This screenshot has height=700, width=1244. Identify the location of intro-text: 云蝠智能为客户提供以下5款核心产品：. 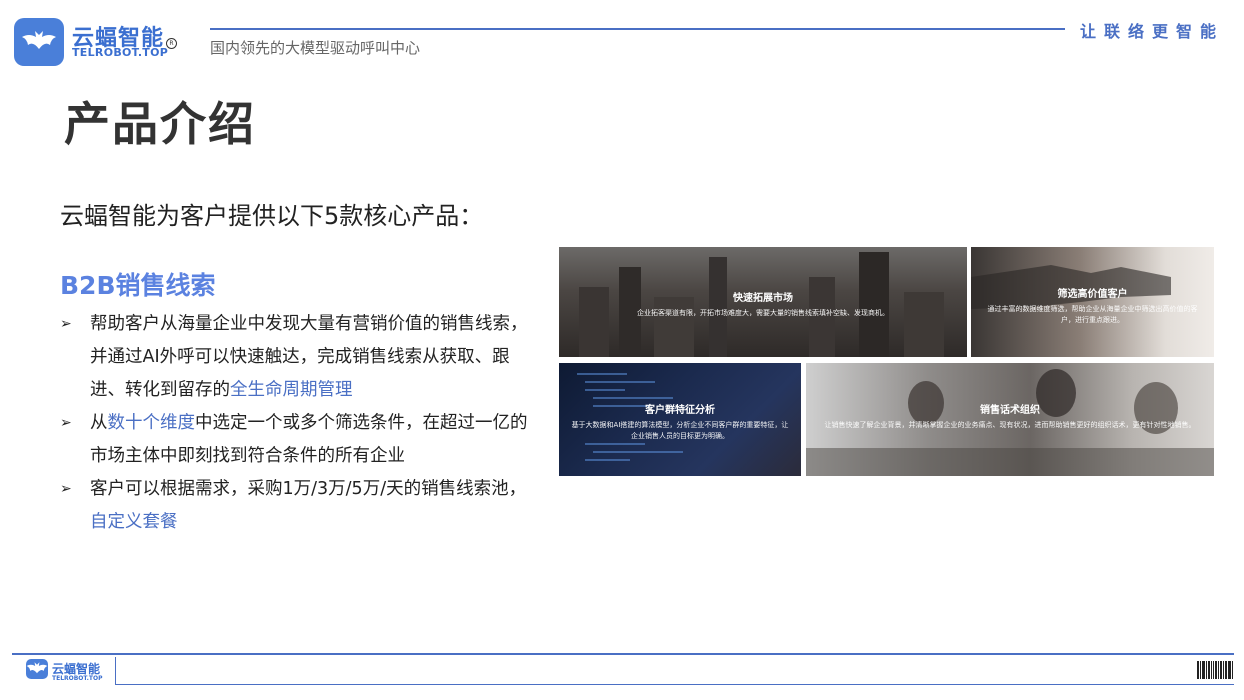
(272, 216).